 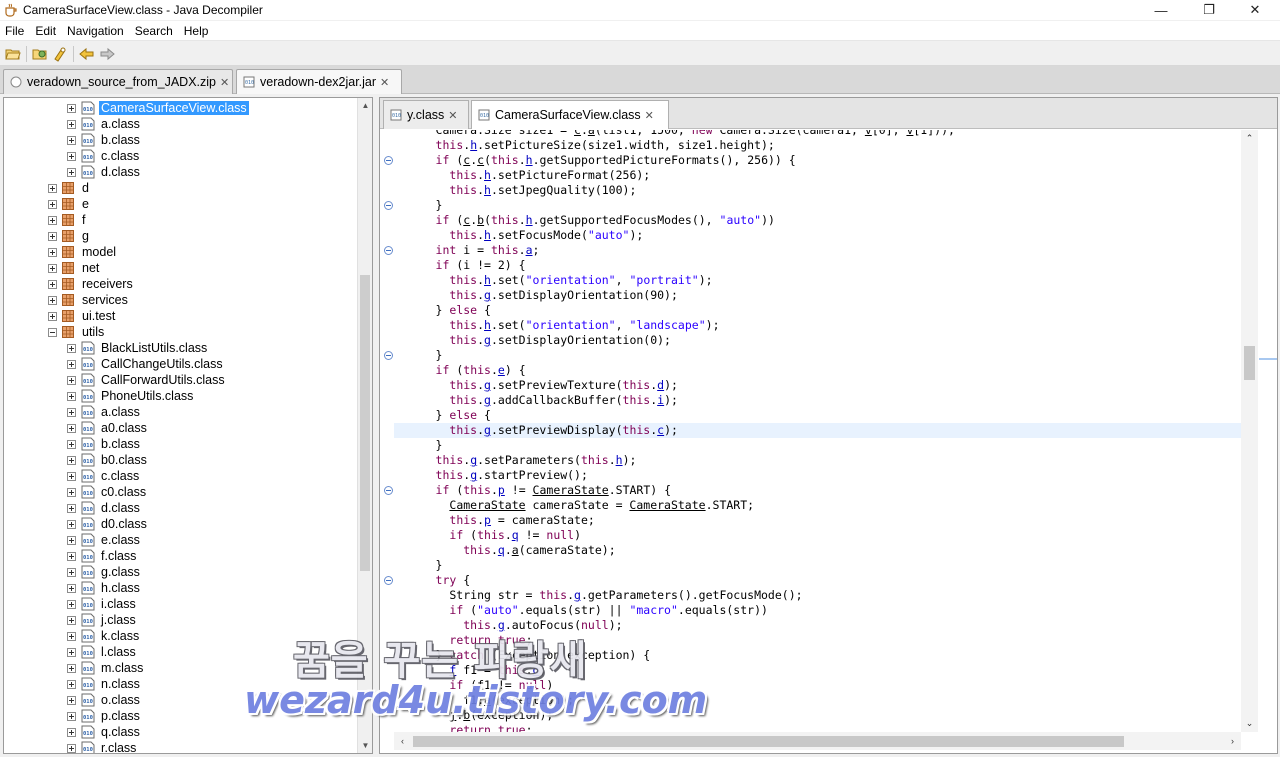 What do you see at coordinates (817, 340) in the screenshot?
I see `code-line: this.g.setDisplayOrientation(0);` at bounding box center [817, 340].